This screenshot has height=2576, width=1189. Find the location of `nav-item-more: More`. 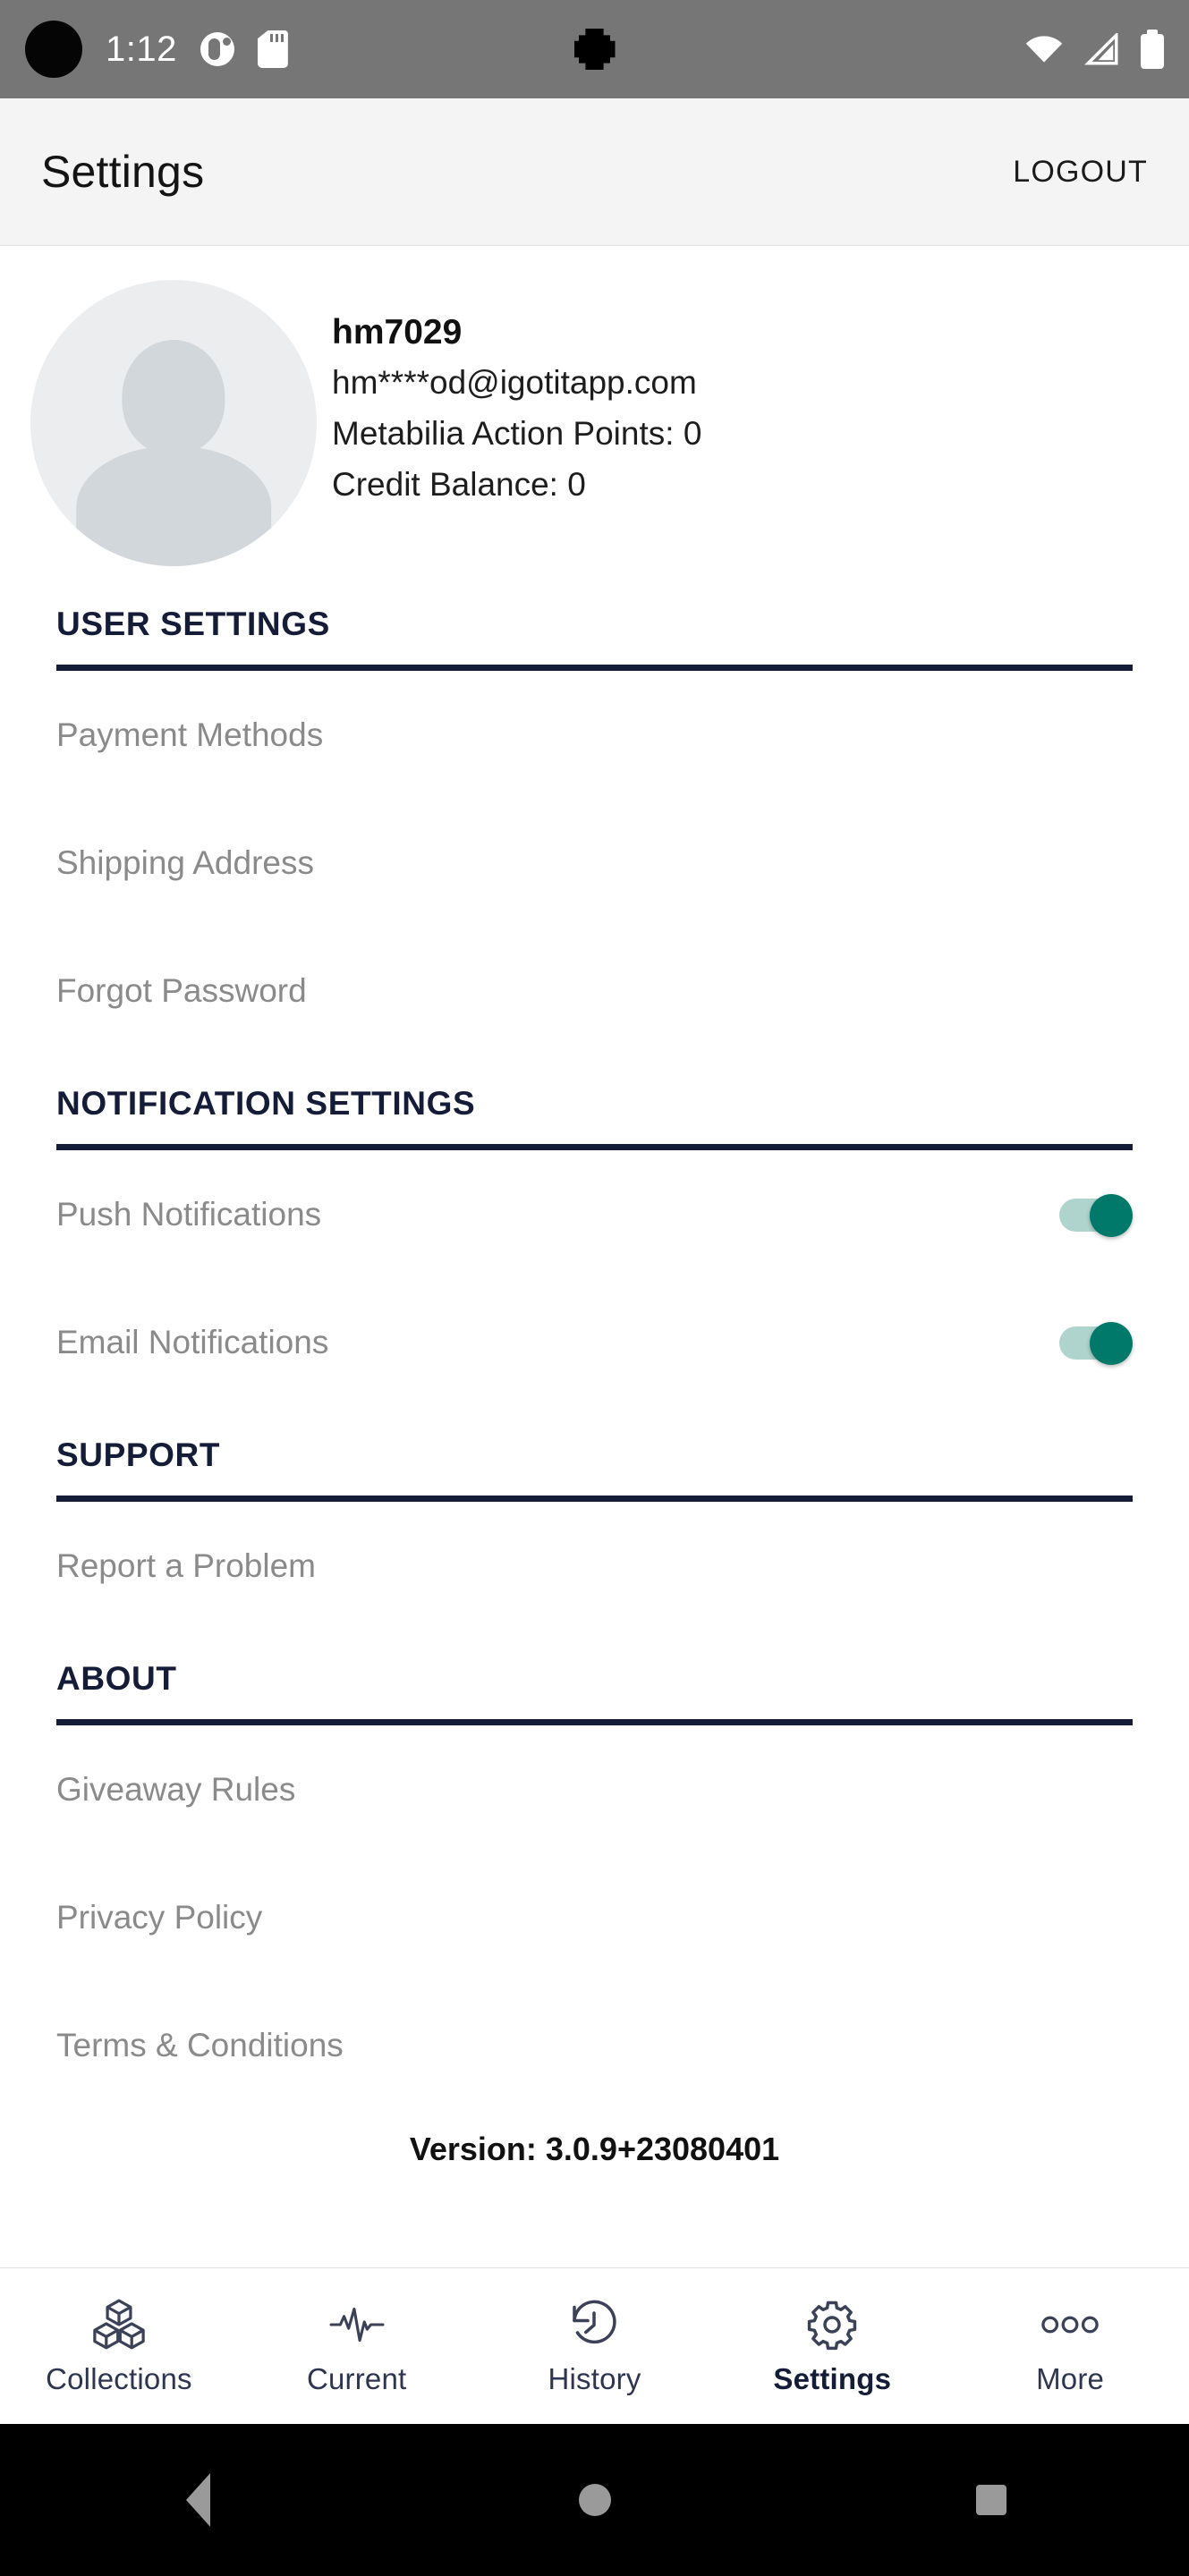

nav-item-more: More is located at coordinates (1070, 2346).